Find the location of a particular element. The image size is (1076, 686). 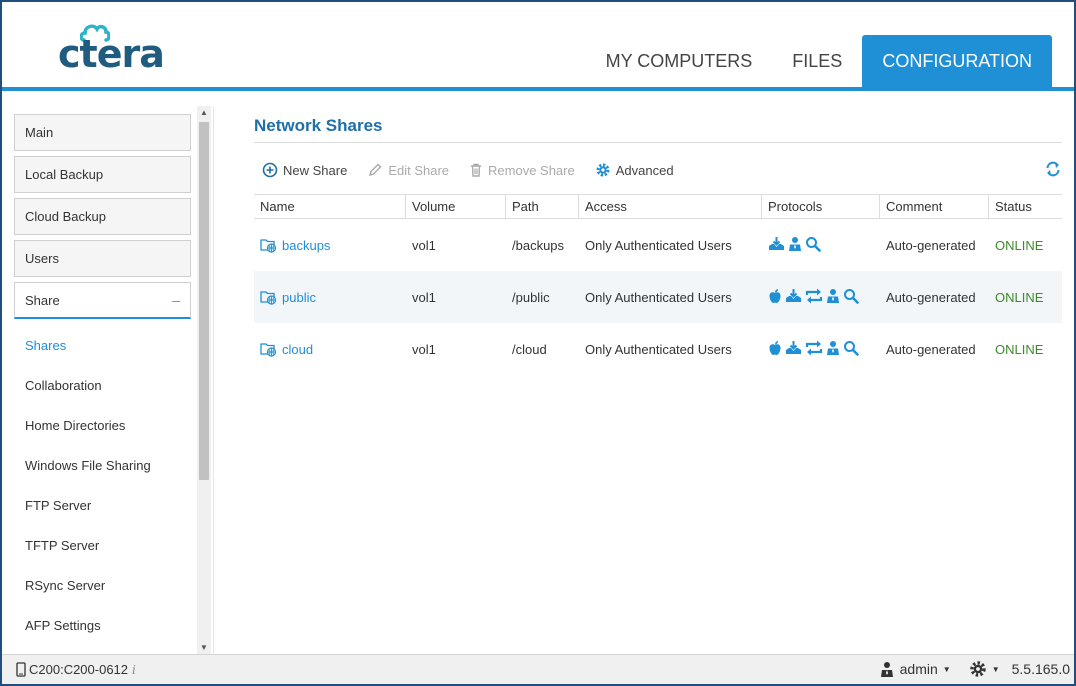

column-header-name: Name is located at coordinates (330, 206).